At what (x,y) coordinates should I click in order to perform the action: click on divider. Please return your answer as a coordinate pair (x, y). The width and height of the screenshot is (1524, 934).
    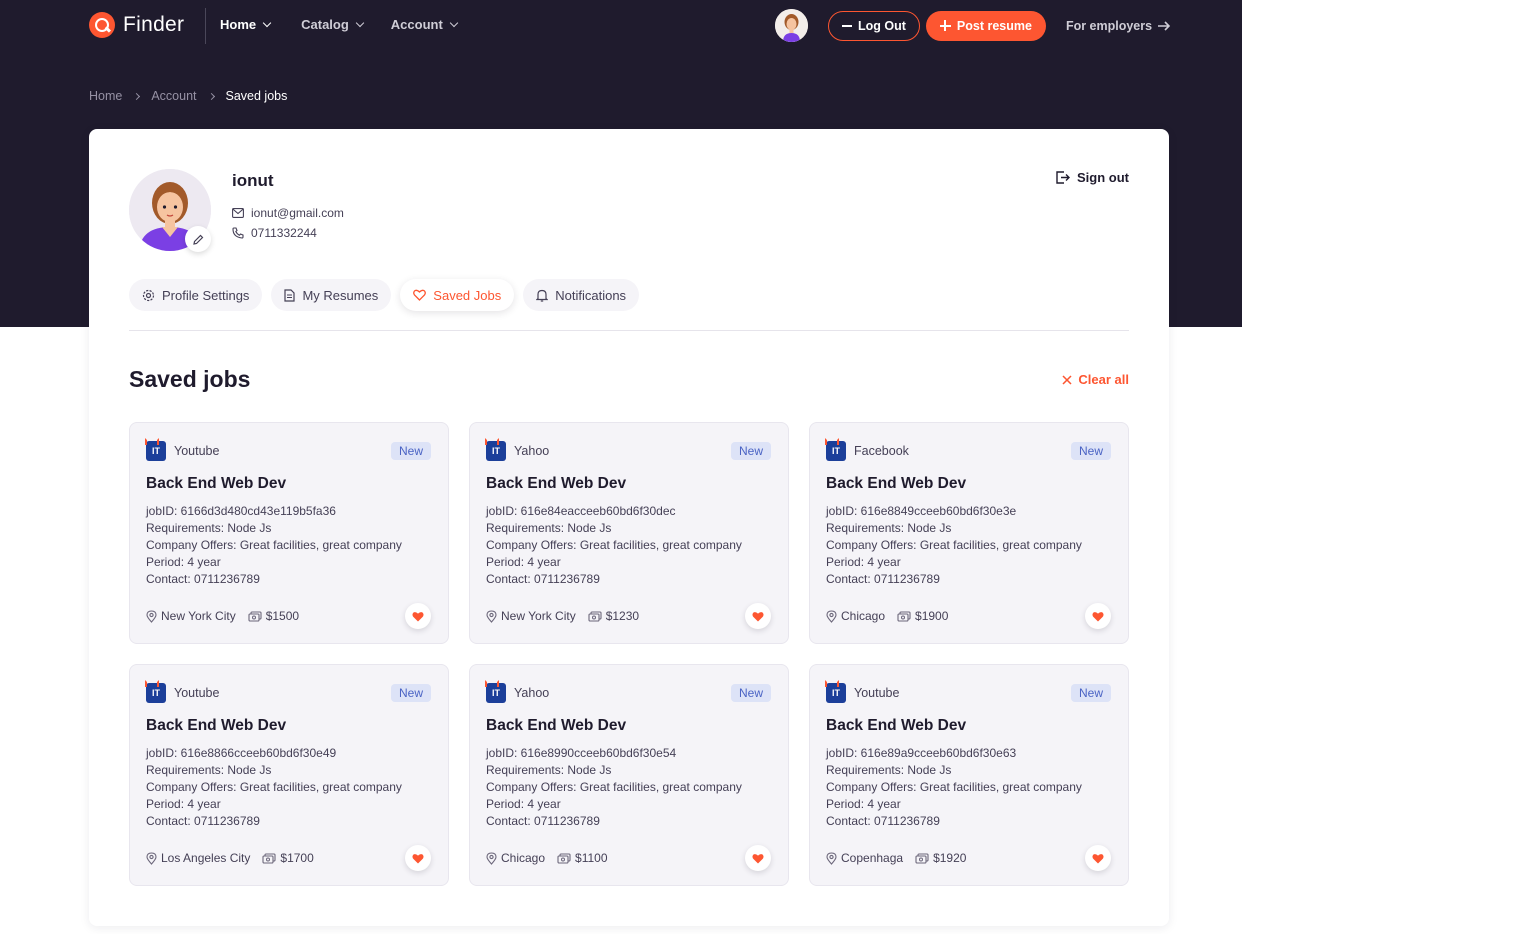
    Looking at the image, I should click on (629, 330).